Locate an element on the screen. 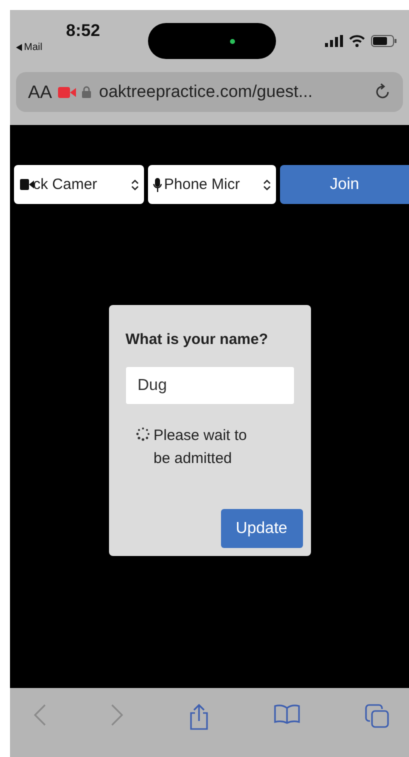  video-camera-icon is located at coordinates (27, 184).